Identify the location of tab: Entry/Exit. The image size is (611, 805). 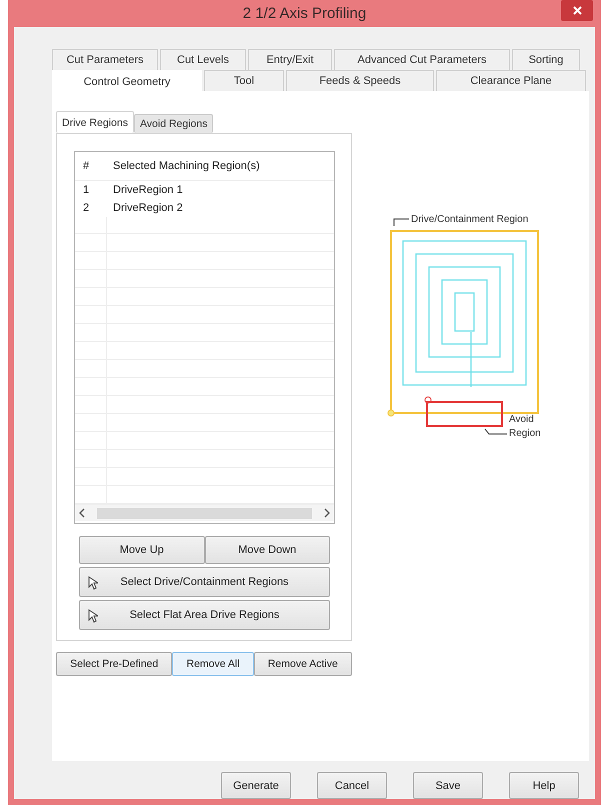
(290, 59).